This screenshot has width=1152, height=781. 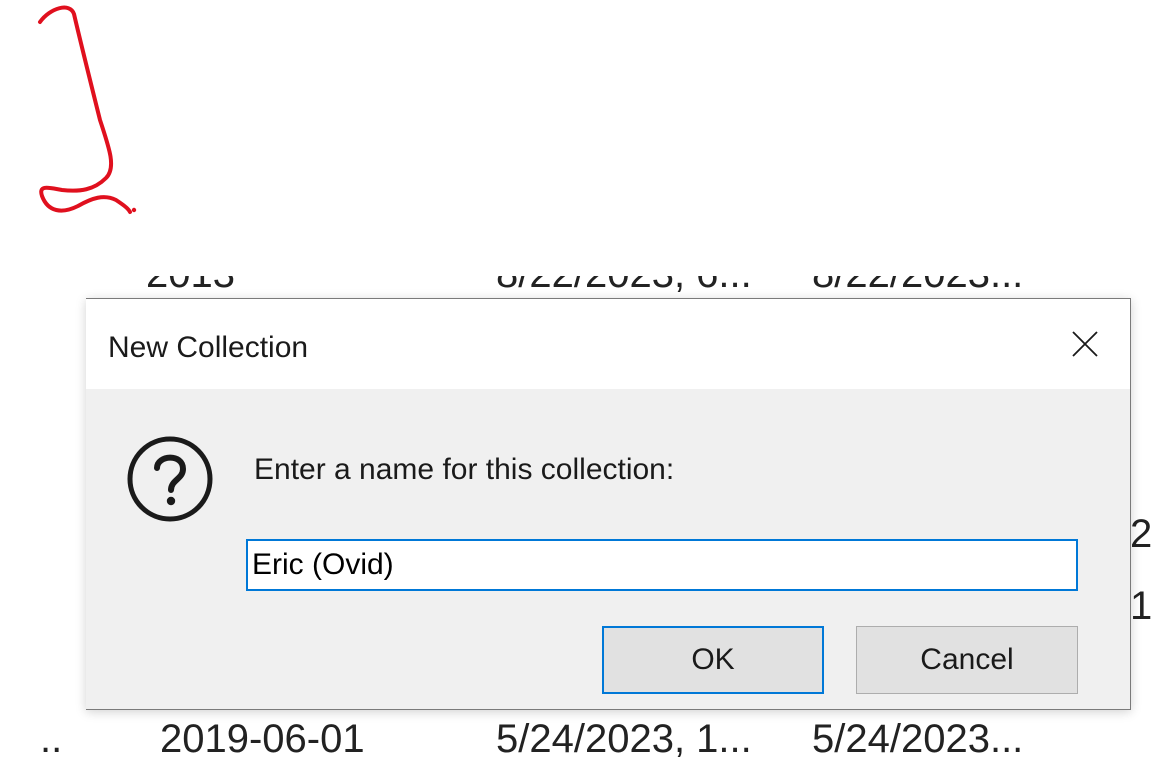 I want to click on bg-right-edge-char: 2, so click(x=1141, y=534).